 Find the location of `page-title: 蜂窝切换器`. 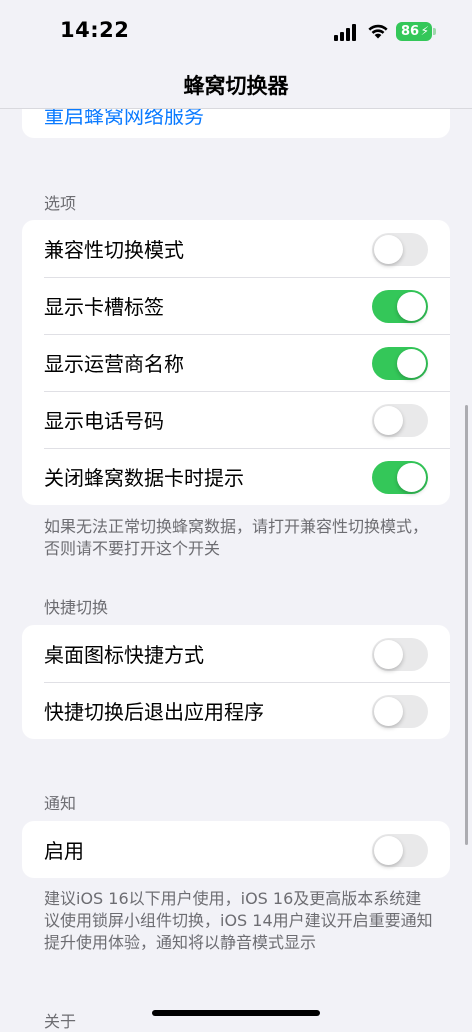

page-title: 蜂窝切换器 is located at coordinates (236, 86).